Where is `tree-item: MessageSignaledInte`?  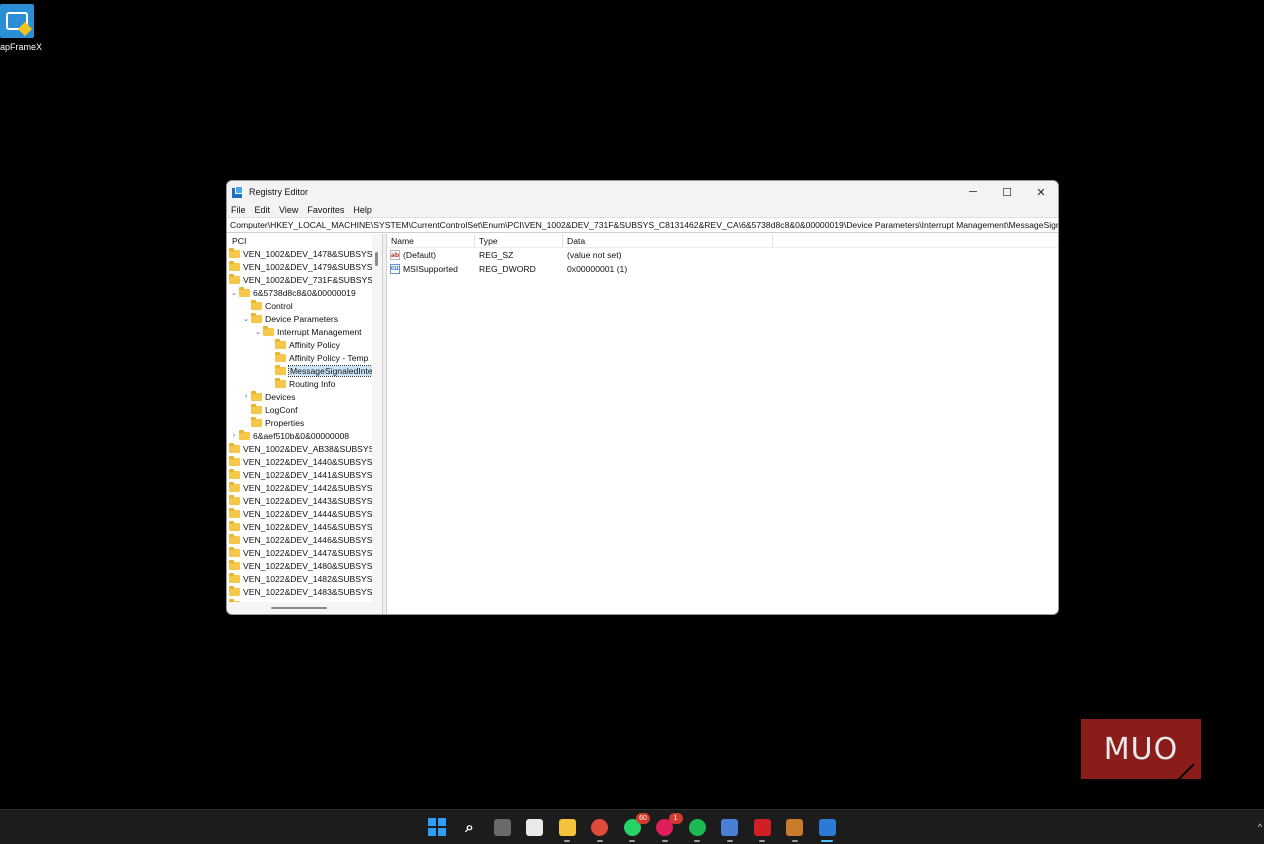 tree-item: MessageSignaledInte is located at coordinates (299, 370).